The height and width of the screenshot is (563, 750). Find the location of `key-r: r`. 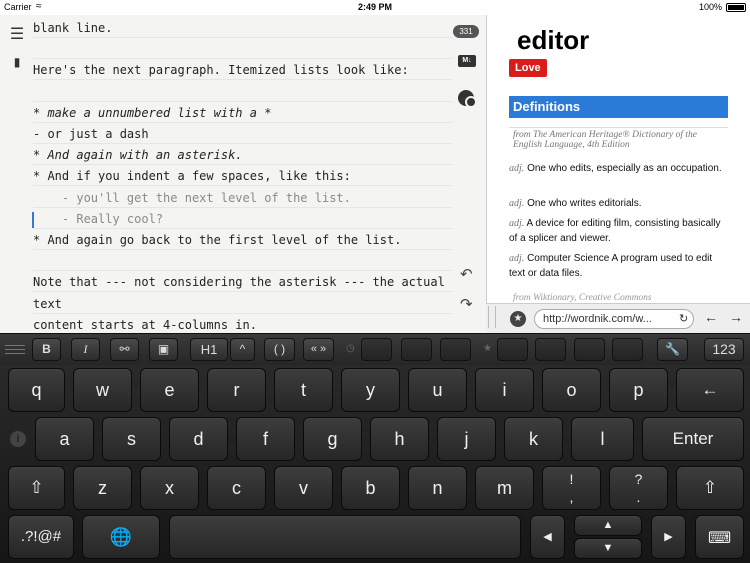

key-r: r is located at coordinates (236, 390).